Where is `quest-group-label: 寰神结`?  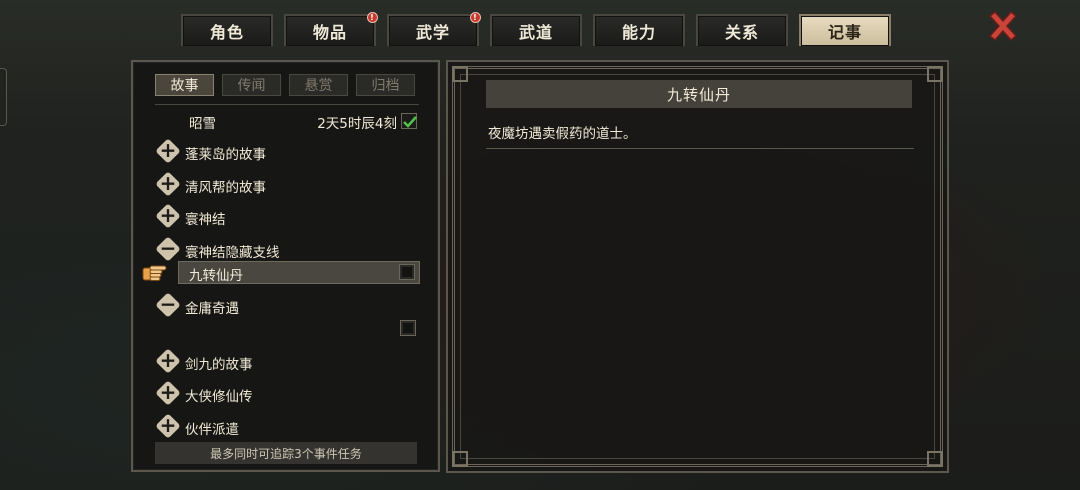 quest-group-label: 寰神结 is located at coordinates (205, 220).